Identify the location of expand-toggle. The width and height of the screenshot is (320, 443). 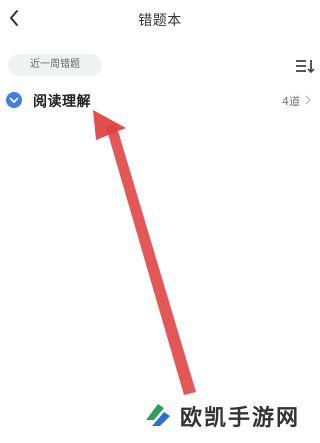
(14, 100).